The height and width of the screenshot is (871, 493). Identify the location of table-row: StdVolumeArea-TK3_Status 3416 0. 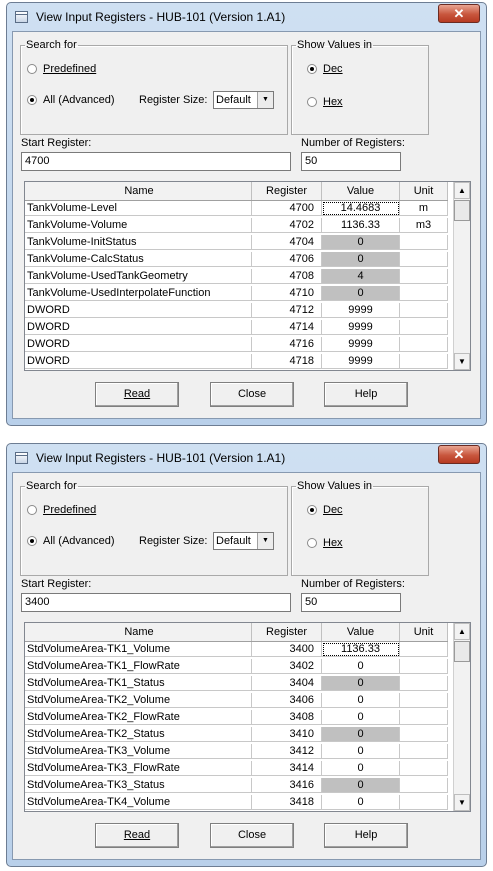
(236, 785).